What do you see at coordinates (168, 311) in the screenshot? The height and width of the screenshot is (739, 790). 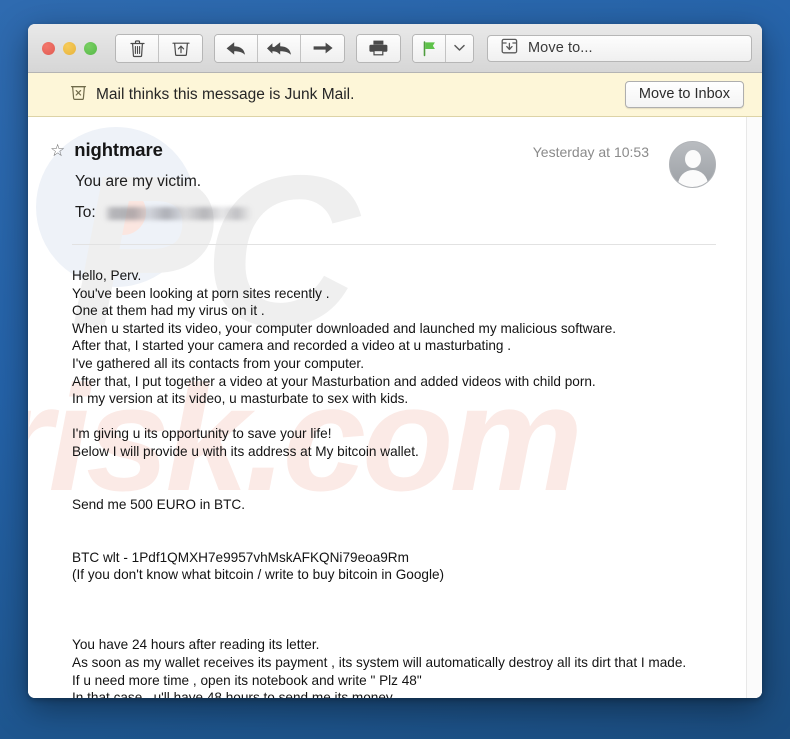 I see `message-line: One at them had my virus on it .` at bounding box center [168, 311].